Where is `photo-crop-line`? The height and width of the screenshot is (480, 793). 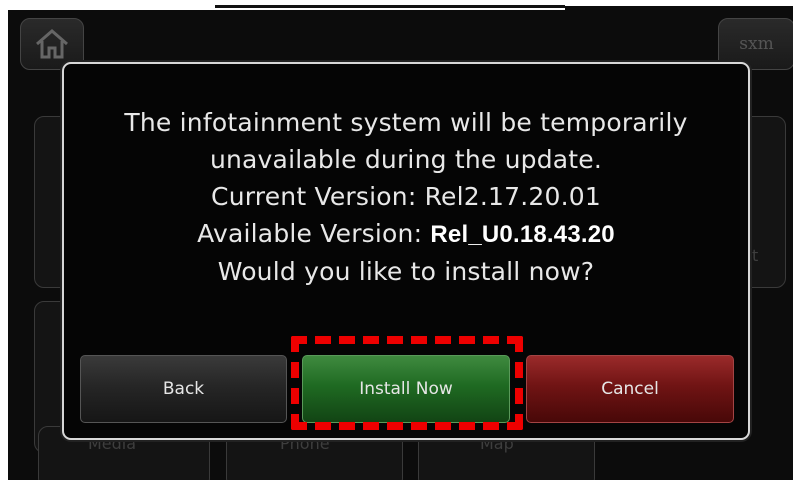 photo-crop-line is located at coordinates (390, 6).